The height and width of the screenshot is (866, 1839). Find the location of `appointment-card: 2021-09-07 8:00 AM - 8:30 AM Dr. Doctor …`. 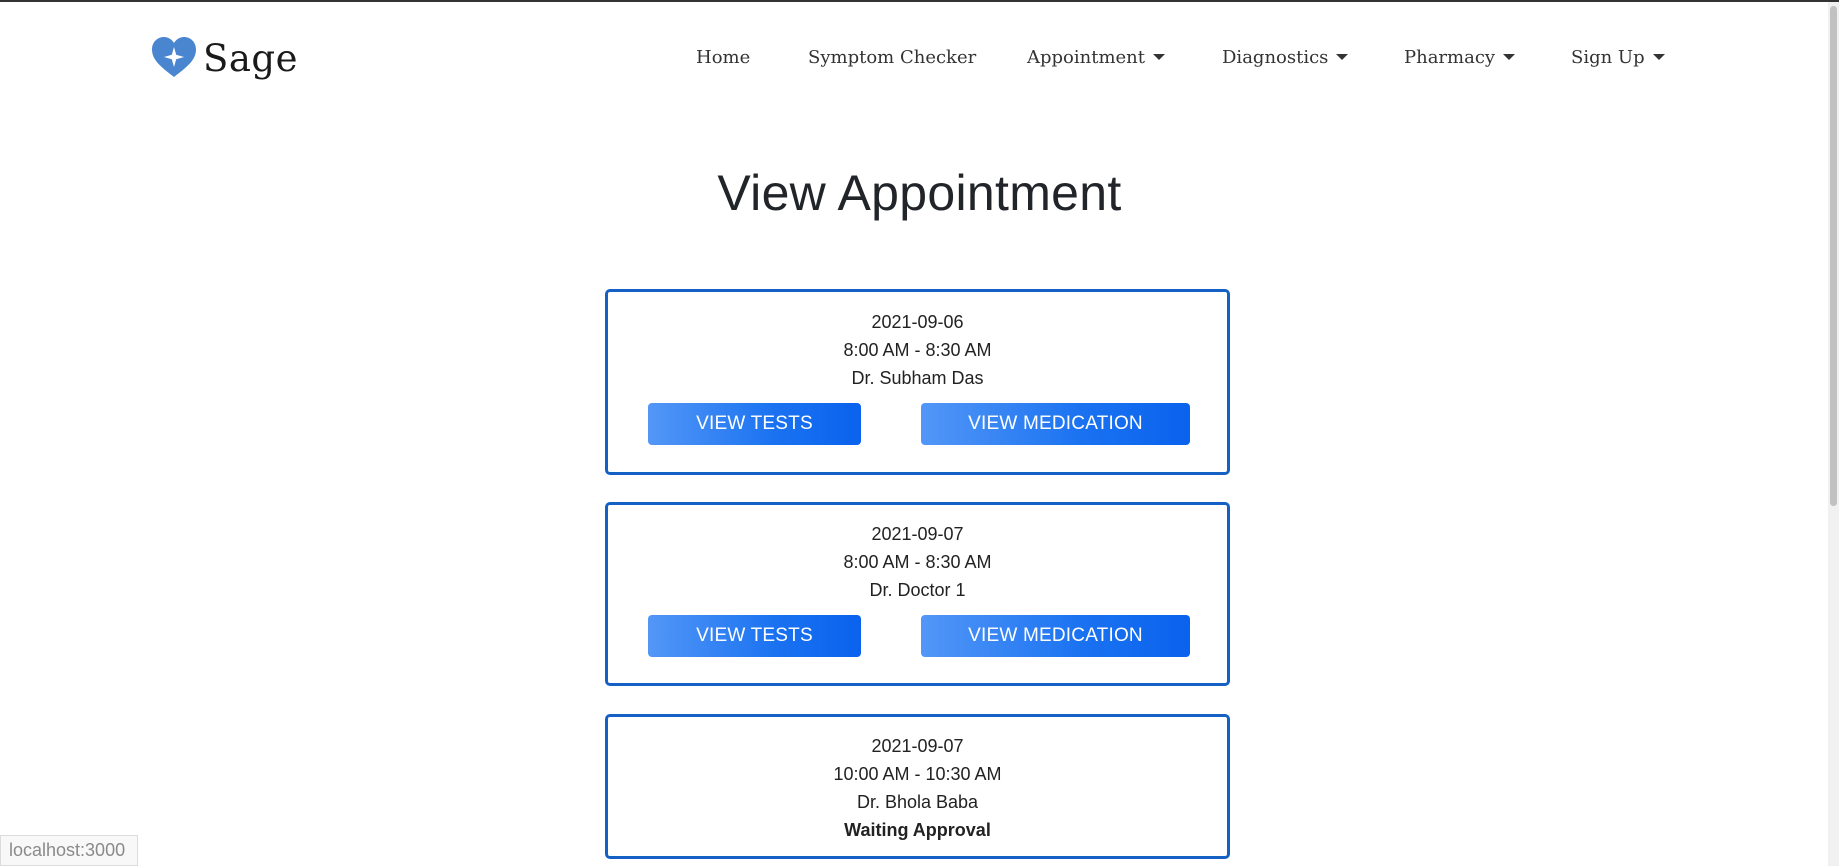

appointment-card: 2021-09-07 8:00 AM - 8:30 AM Dr. Doctor … is located at coordinates (917, 594).